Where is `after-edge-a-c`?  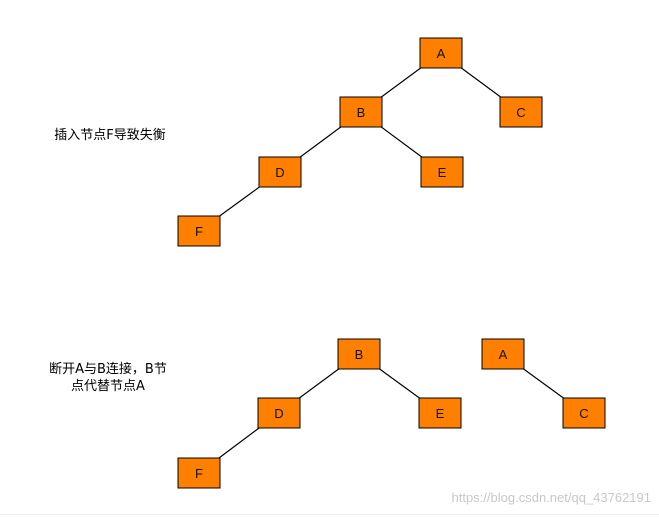
after-edge-a-c is located at coordinates (543, 383).